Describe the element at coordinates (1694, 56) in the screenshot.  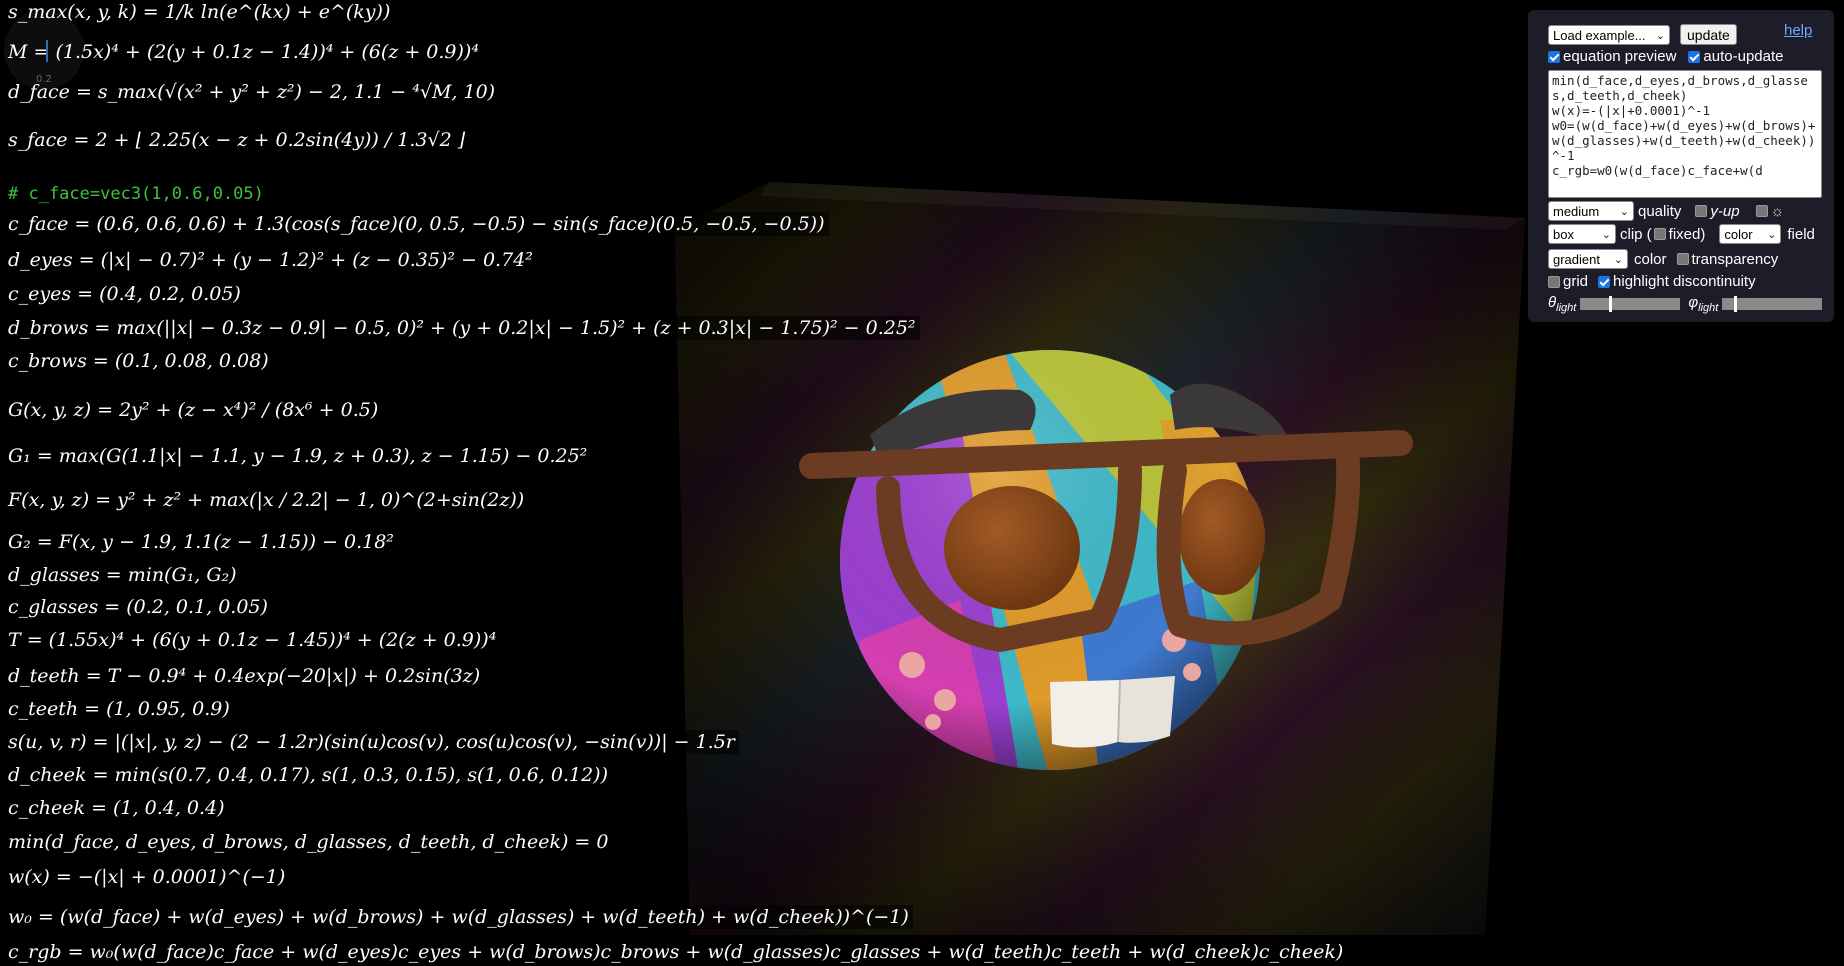
I see `auto-update-checkbox` at that location.